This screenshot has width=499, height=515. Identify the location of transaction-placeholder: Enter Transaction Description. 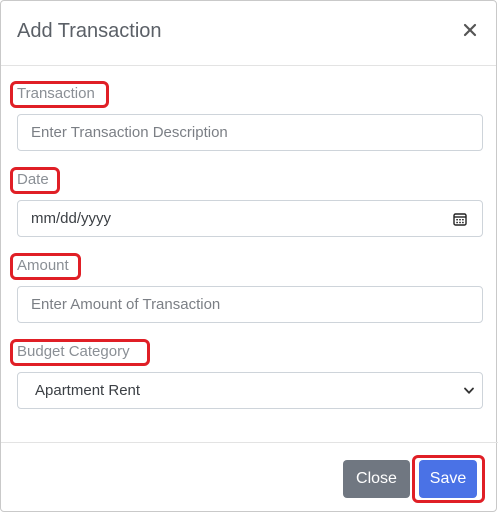
(129, 132).